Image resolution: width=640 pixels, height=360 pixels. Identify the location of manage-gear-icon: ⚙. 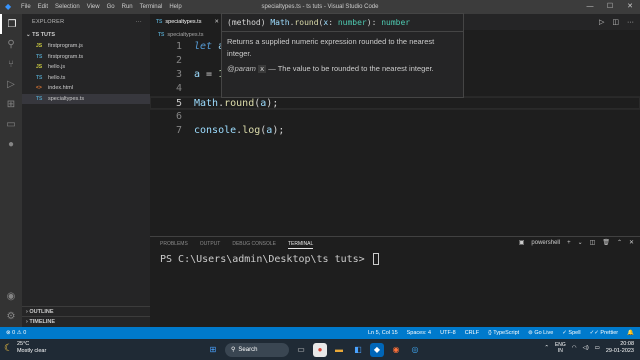
(11, 316).